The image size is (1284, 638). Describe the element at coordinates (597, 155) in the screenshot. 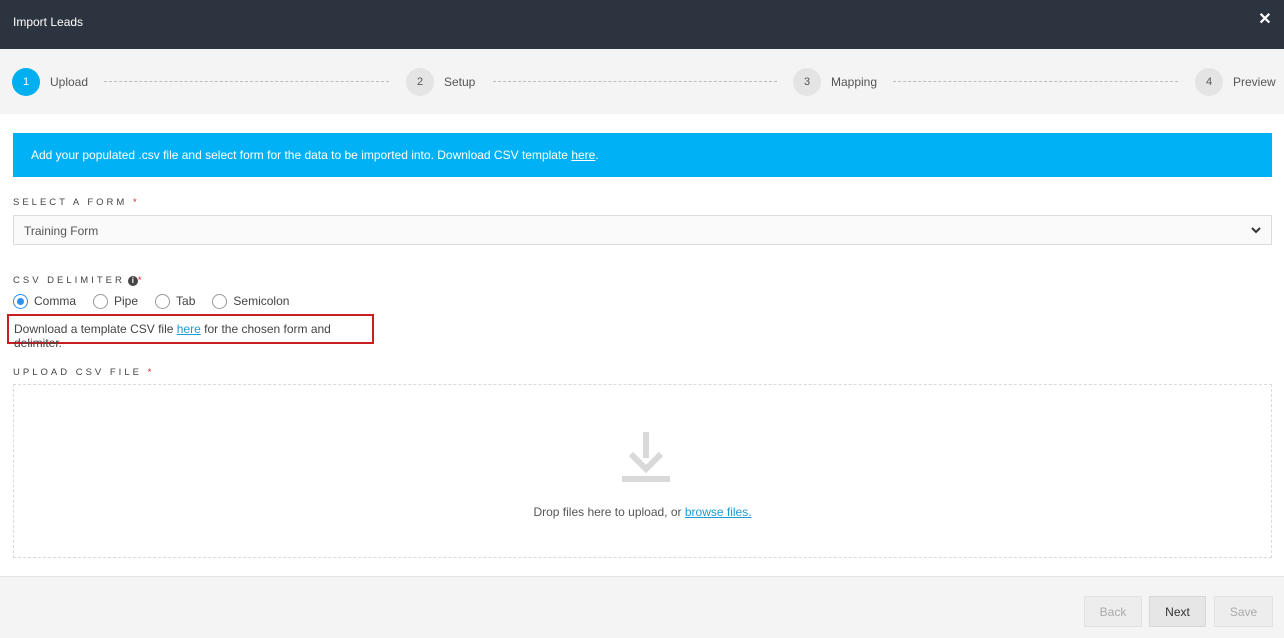

I see `info-banner-suffix: .` at that location.